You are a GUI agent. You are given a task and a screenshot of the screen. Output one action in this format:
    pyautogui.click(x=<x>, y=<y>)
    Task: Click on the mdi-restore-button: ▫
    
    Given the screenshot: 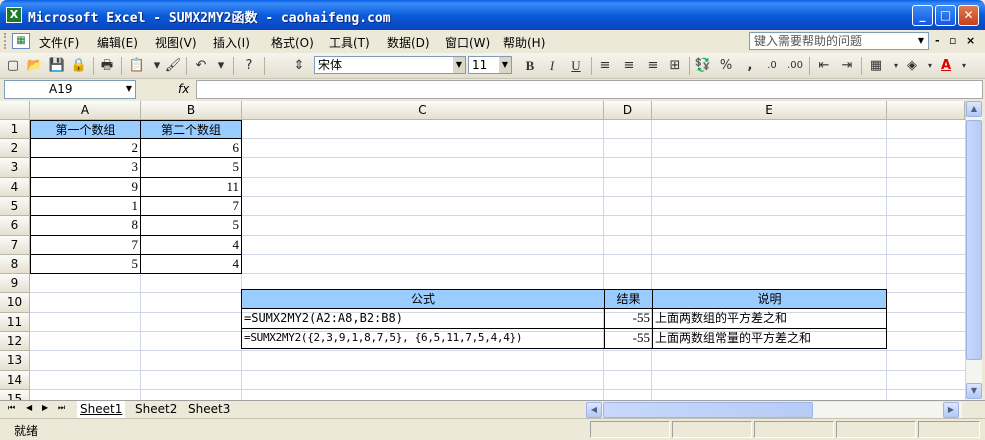 What is the action you would take?
    pyautogui.click(x=952, y=40)
    